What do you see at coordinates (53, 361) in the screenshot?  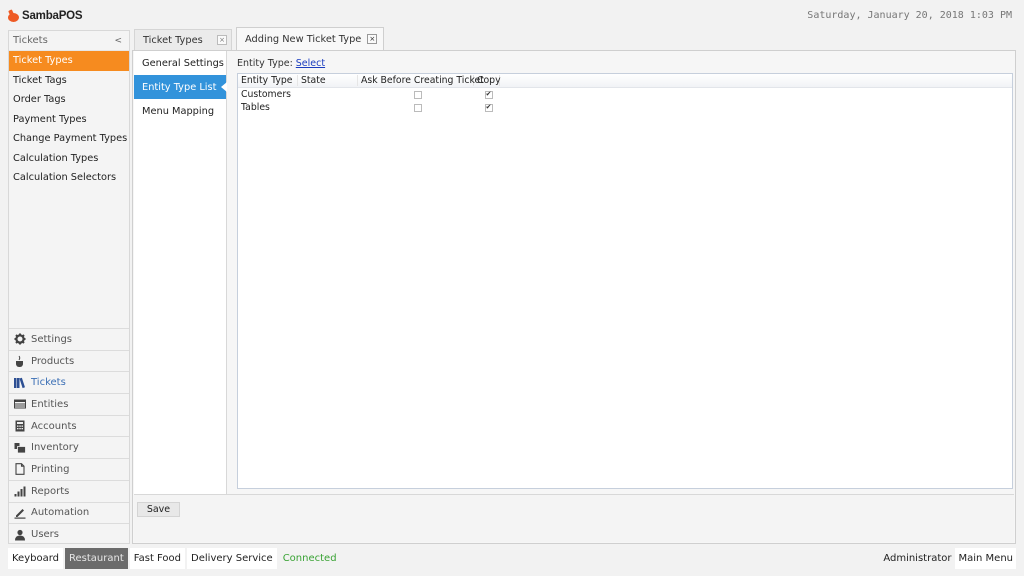 I see `nav-label: Products` at bounding box center [53, 361].